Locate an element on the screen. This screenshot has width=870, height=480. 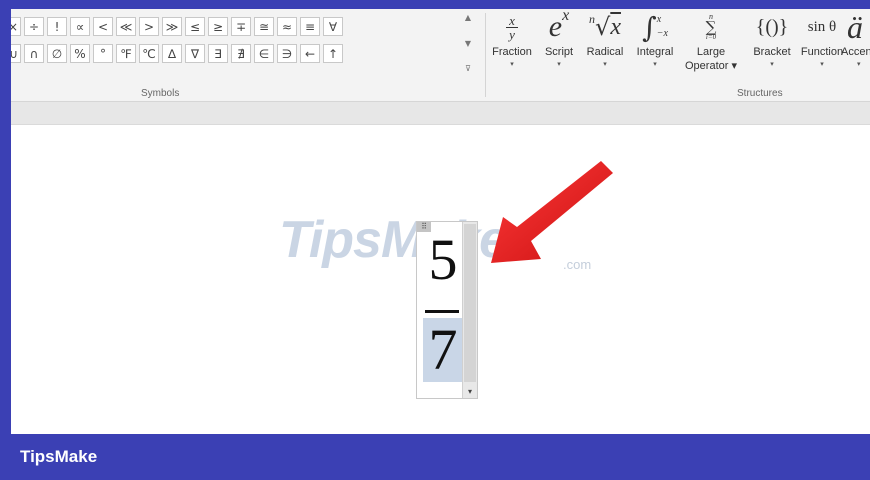
function-icon-glyph: sin θ is located at coordinates (822, 26).